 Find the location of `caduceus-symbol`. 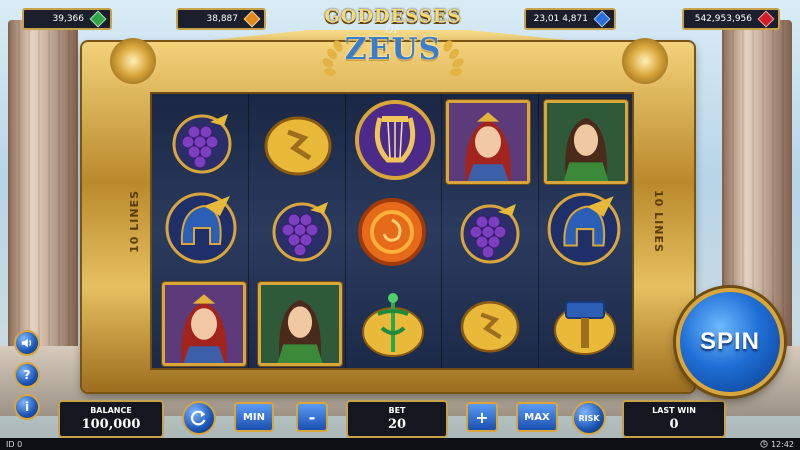

caduceus-symbol is located at coordinates (393, 325).